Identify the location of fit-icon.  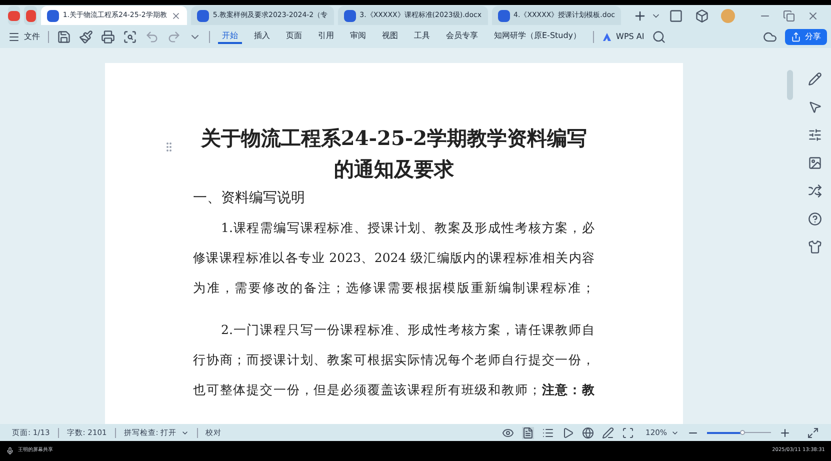
(628, 432).